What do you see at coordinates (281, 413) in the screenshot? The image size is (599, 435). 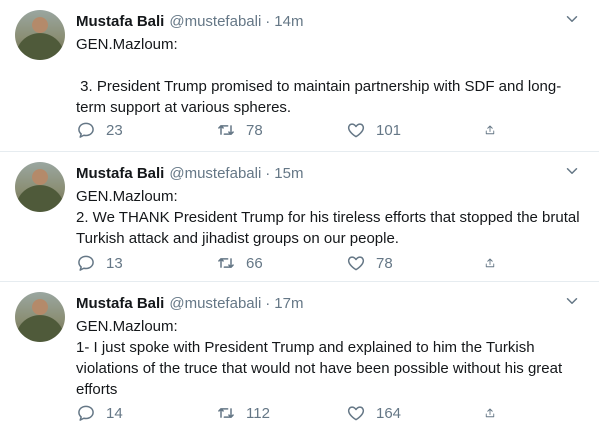 I see `retweet-button: 112` at bounding box center [281, 413].